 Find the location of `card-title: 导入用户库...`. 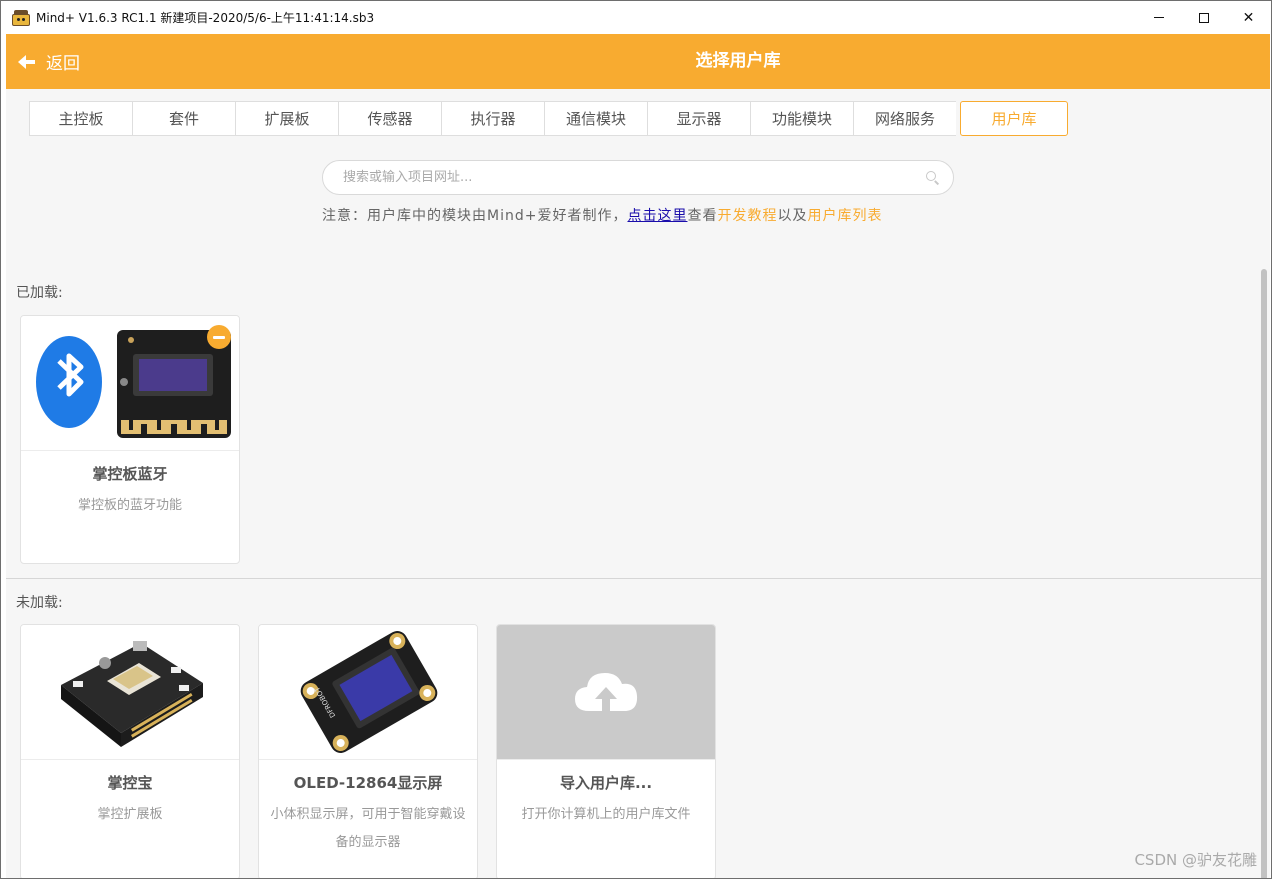

card-title: 导入用户库... is located at coordinates (606, 783).